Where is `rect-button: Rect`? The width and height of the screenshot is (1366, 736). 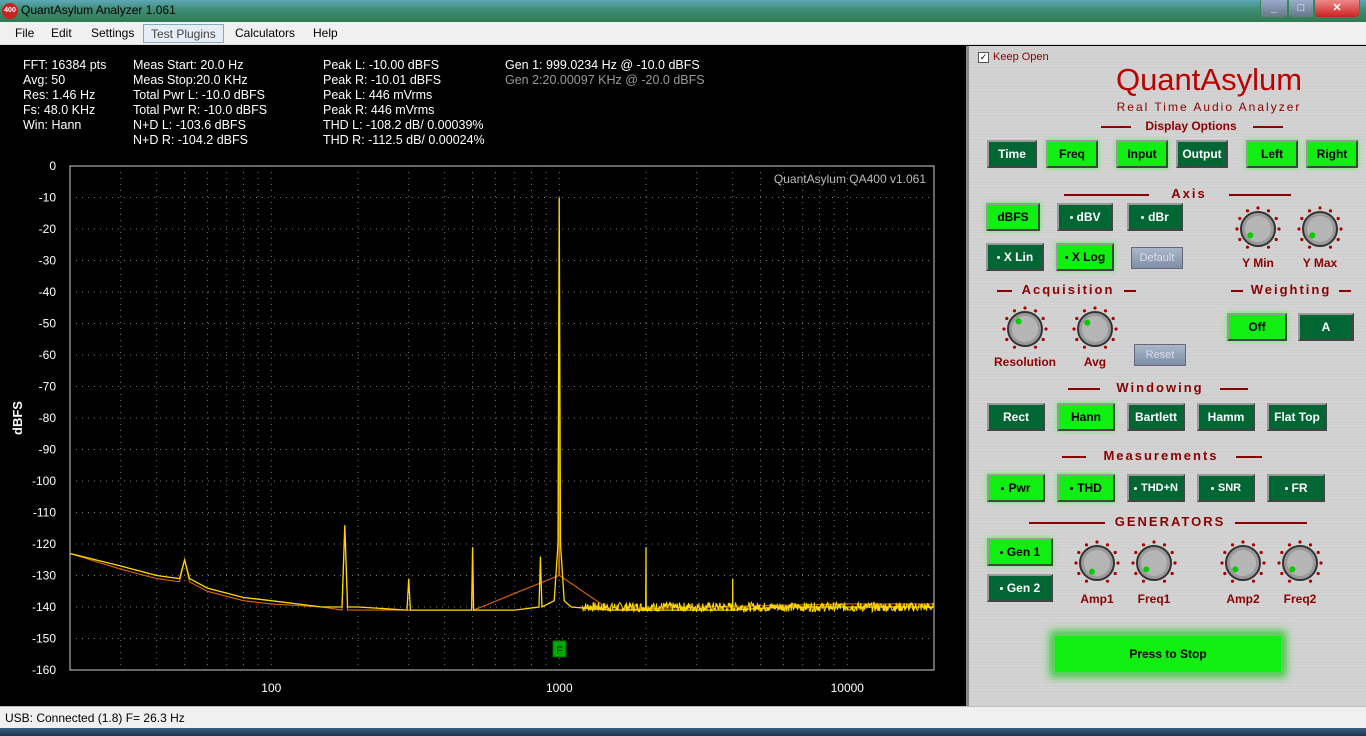
rect-button: Rect is located at coordinates (1016, 417).